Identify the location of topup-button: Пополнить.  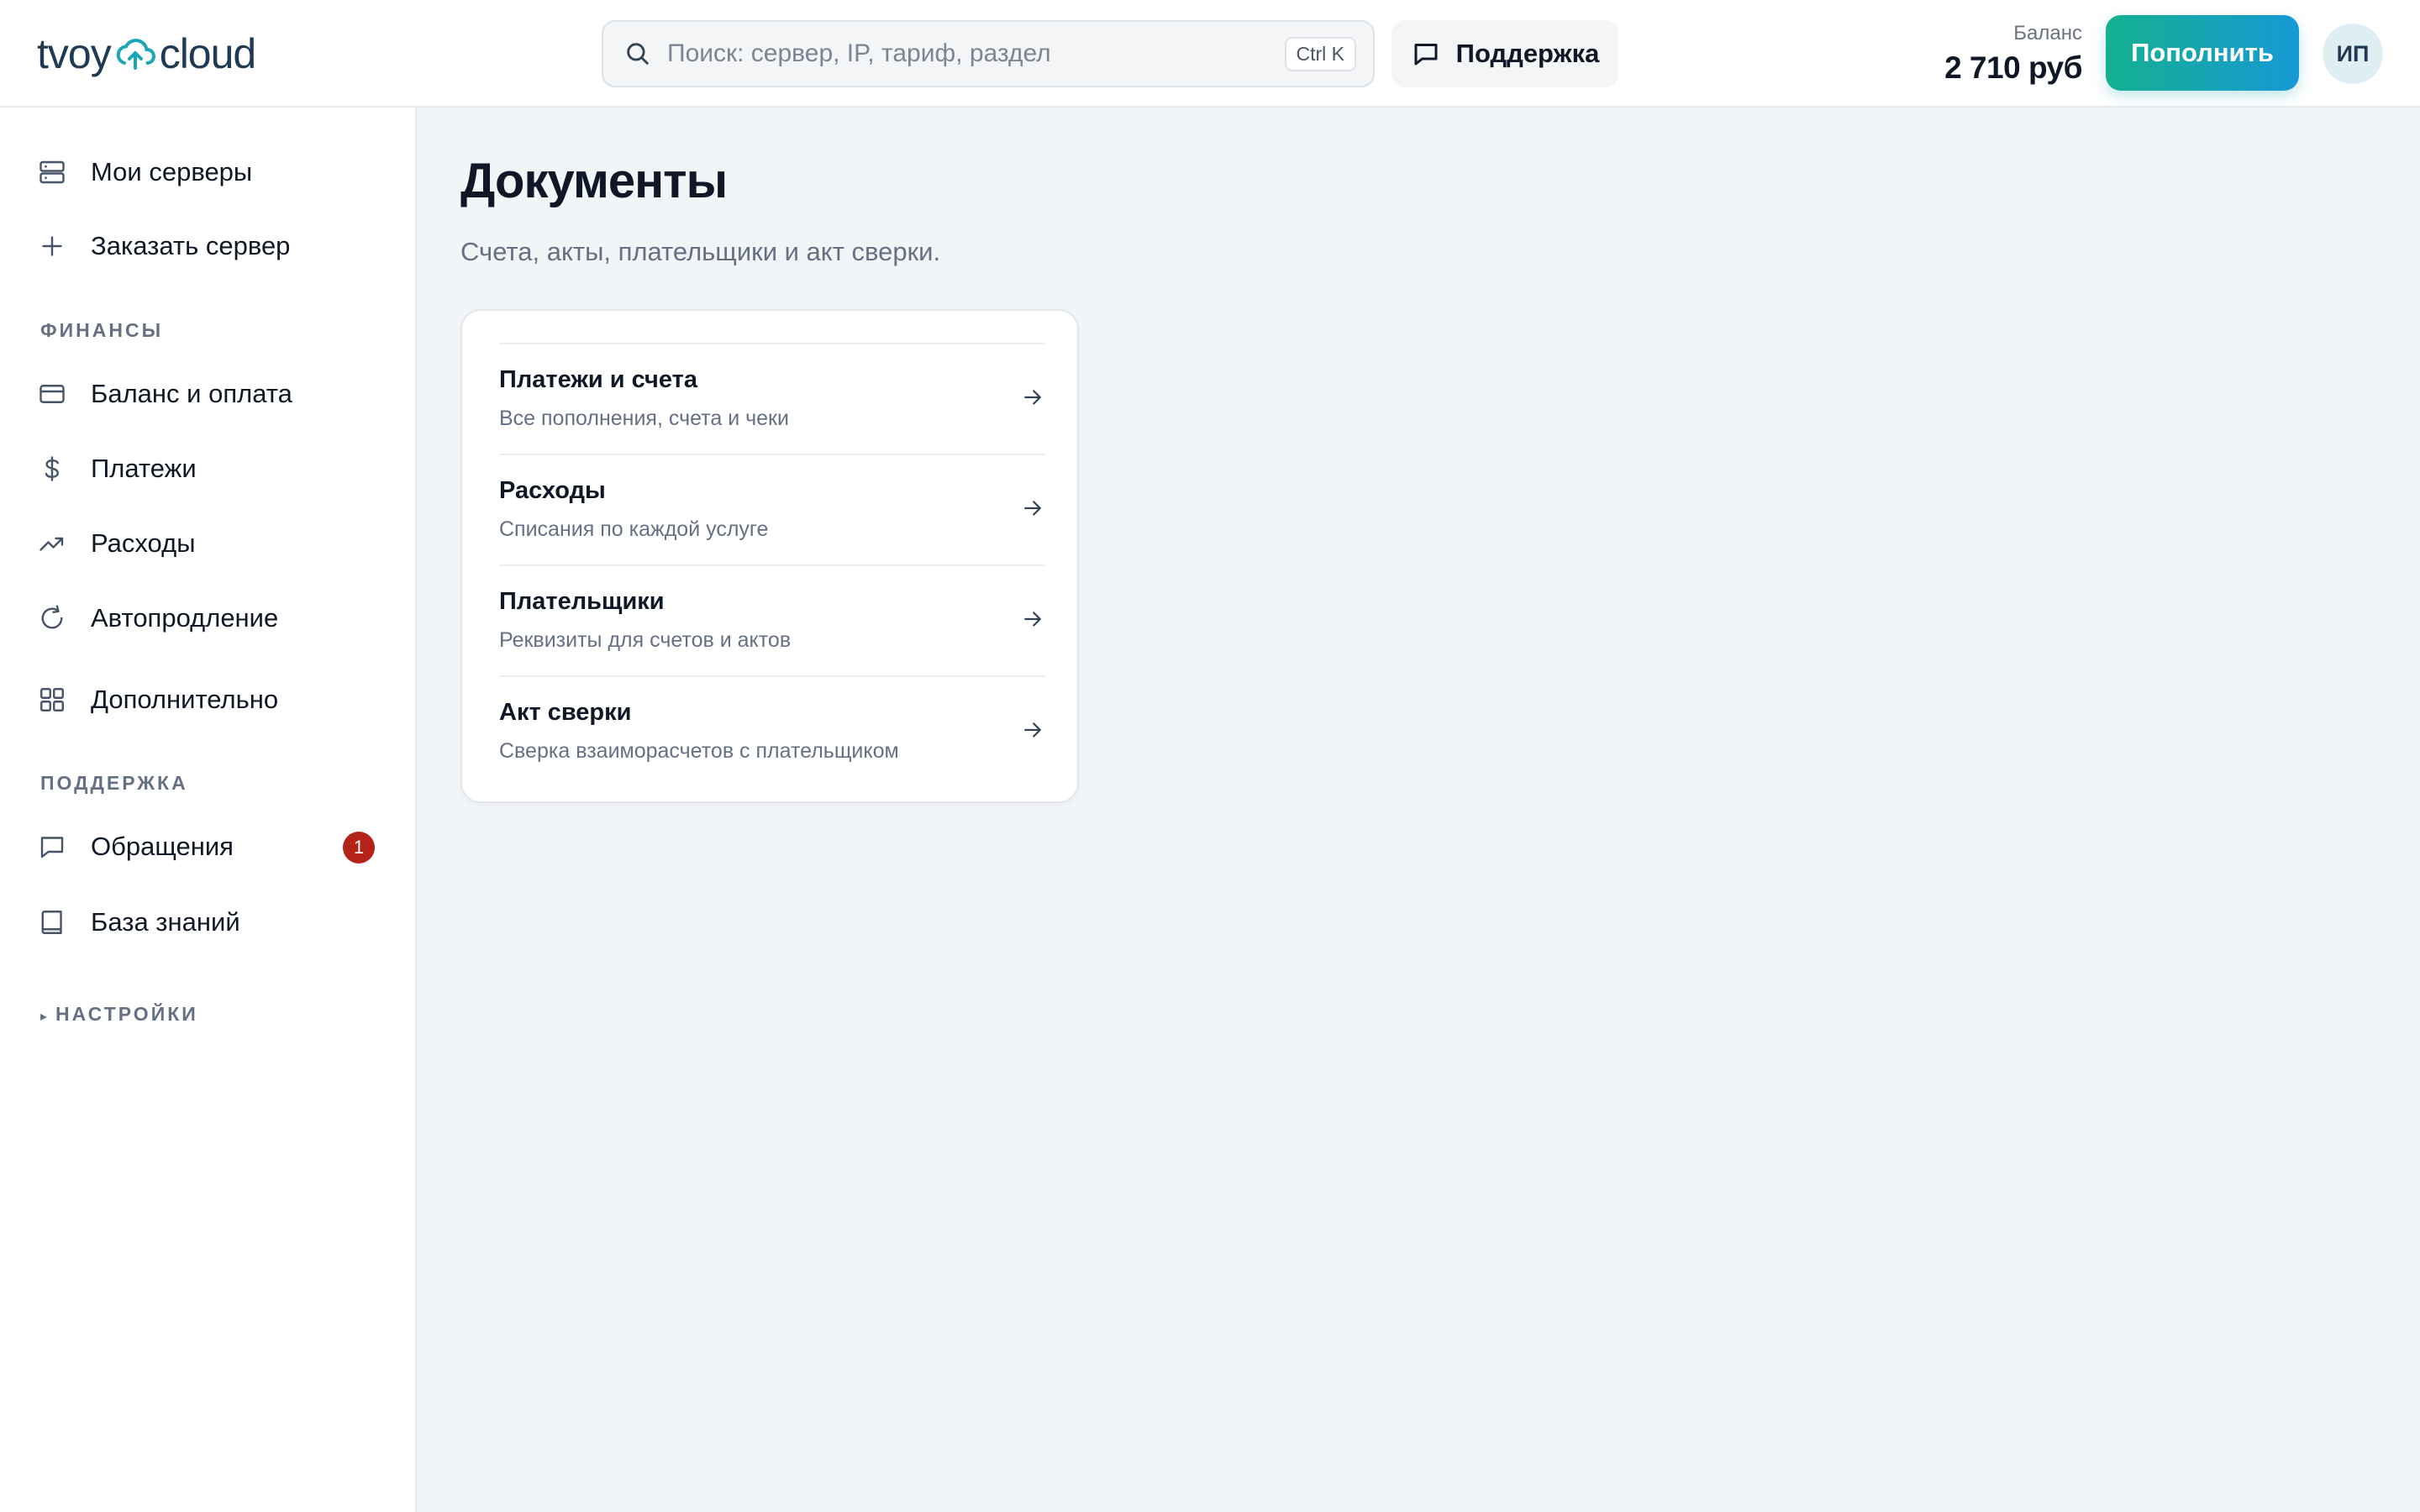
(2203, 53).